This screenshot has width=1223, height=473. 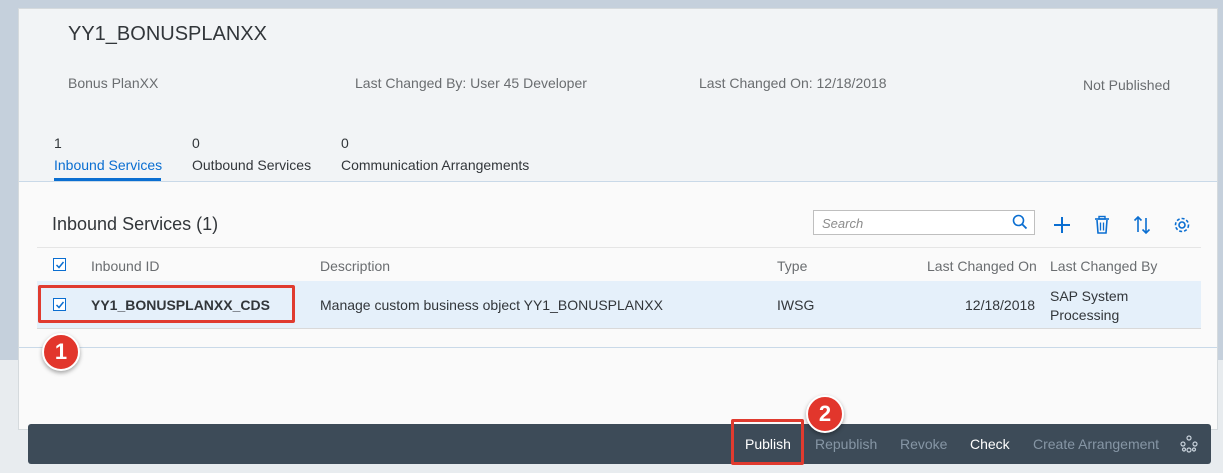 What do you see at coordinates (792, 266) in the screenshot?
I see `column-header-type: Type` at bounding box center [792, 266].